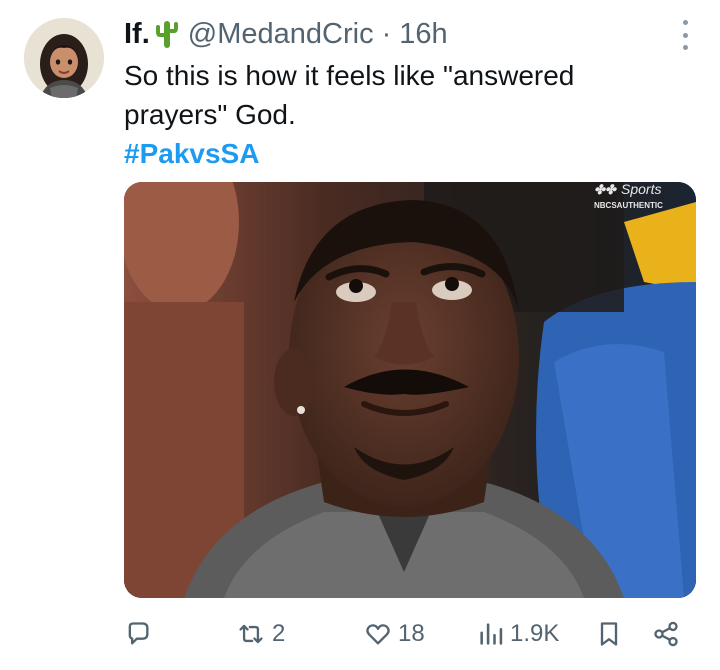  I want to click on tweet-time: 16h, so click(423, 34).